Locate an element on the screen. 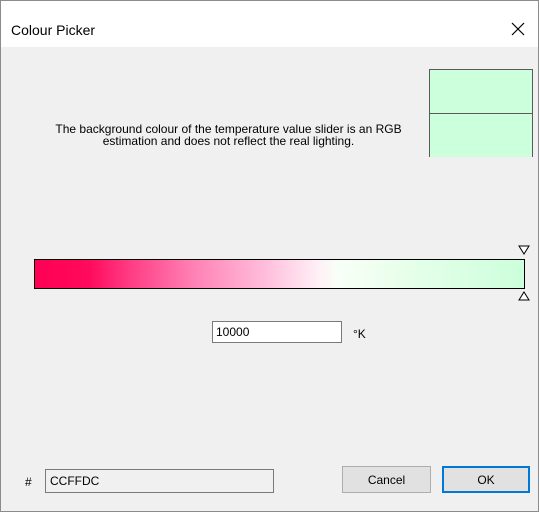 This screenshot has width=539, height=512. close-icon is located at coordinates (518, 29).